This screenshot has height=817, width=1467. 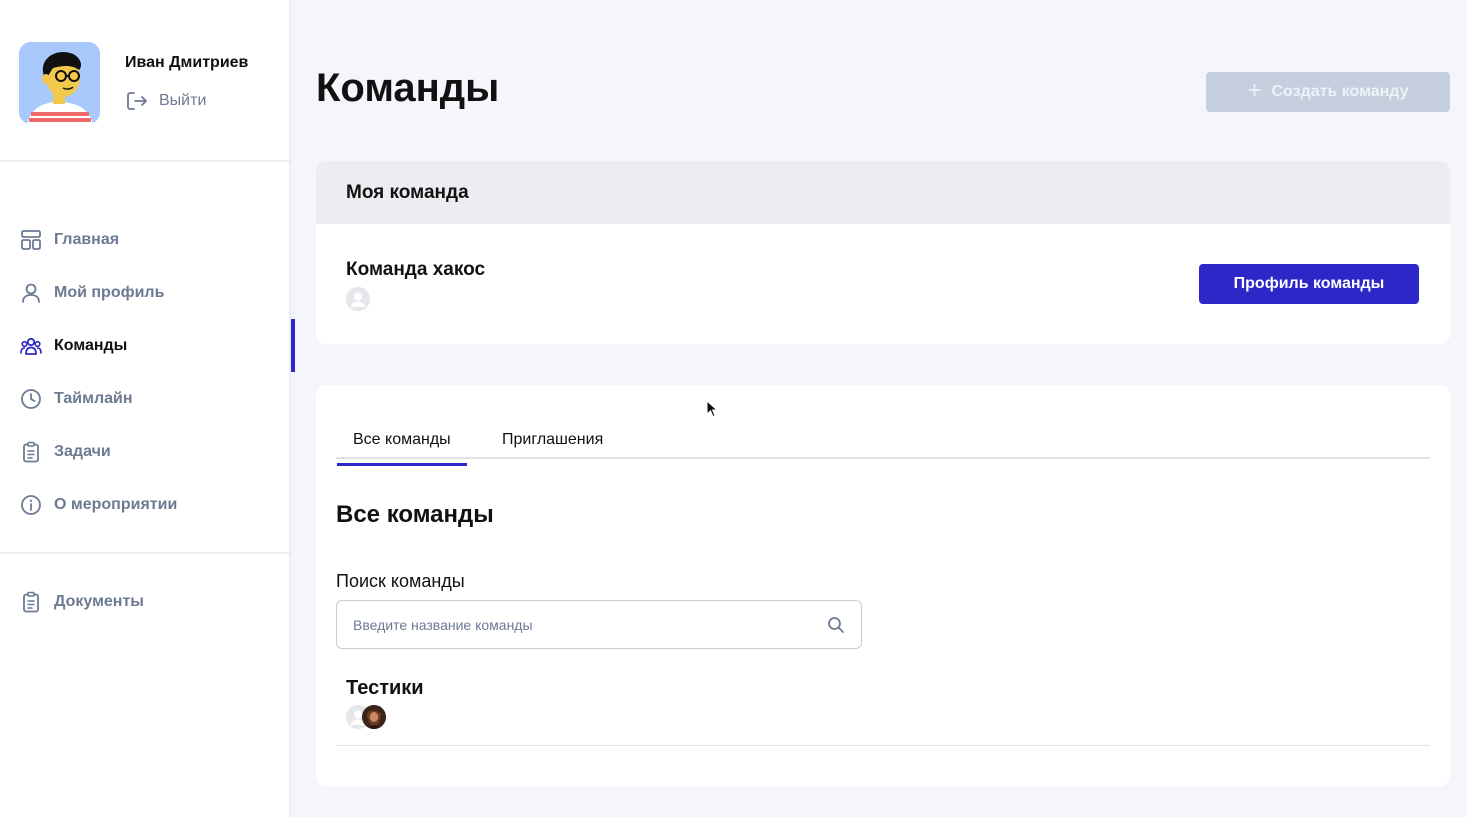 I want to click on user-avatar, so click(x=59, y=83).